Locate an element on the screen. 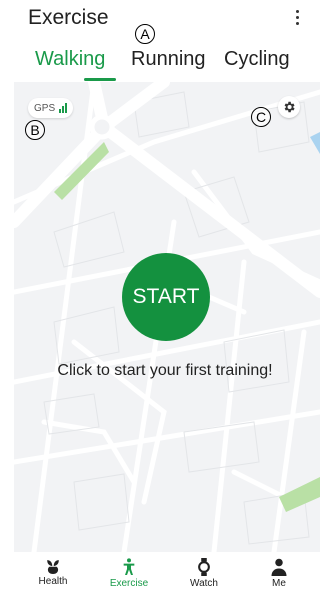 The image size is (320, 590). nav-item-watch: Watch is located at coordinates (204, 573).